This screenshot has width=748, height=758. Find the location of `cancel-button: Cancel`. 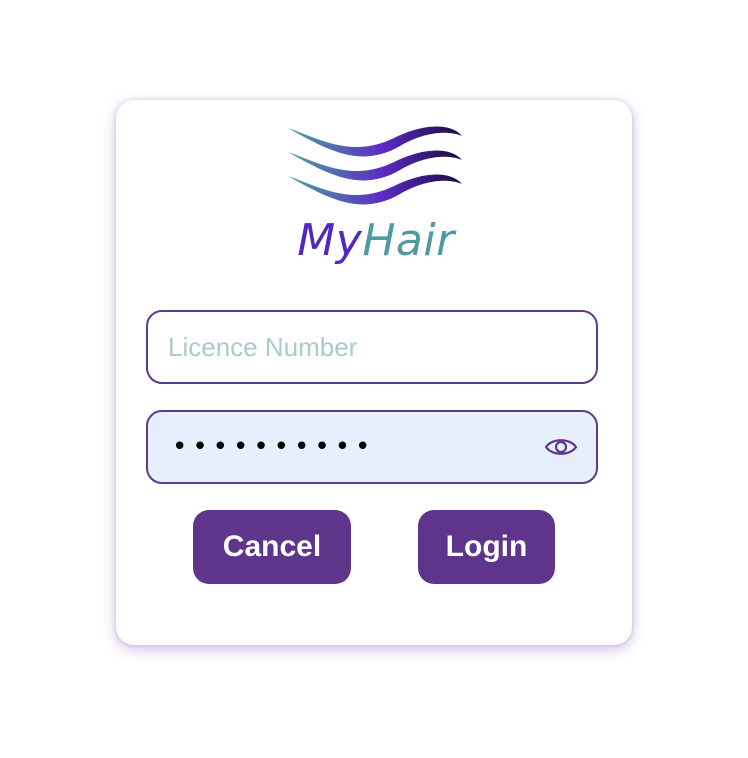

cancel-button: Cancel is located at coordinates (272, 547).